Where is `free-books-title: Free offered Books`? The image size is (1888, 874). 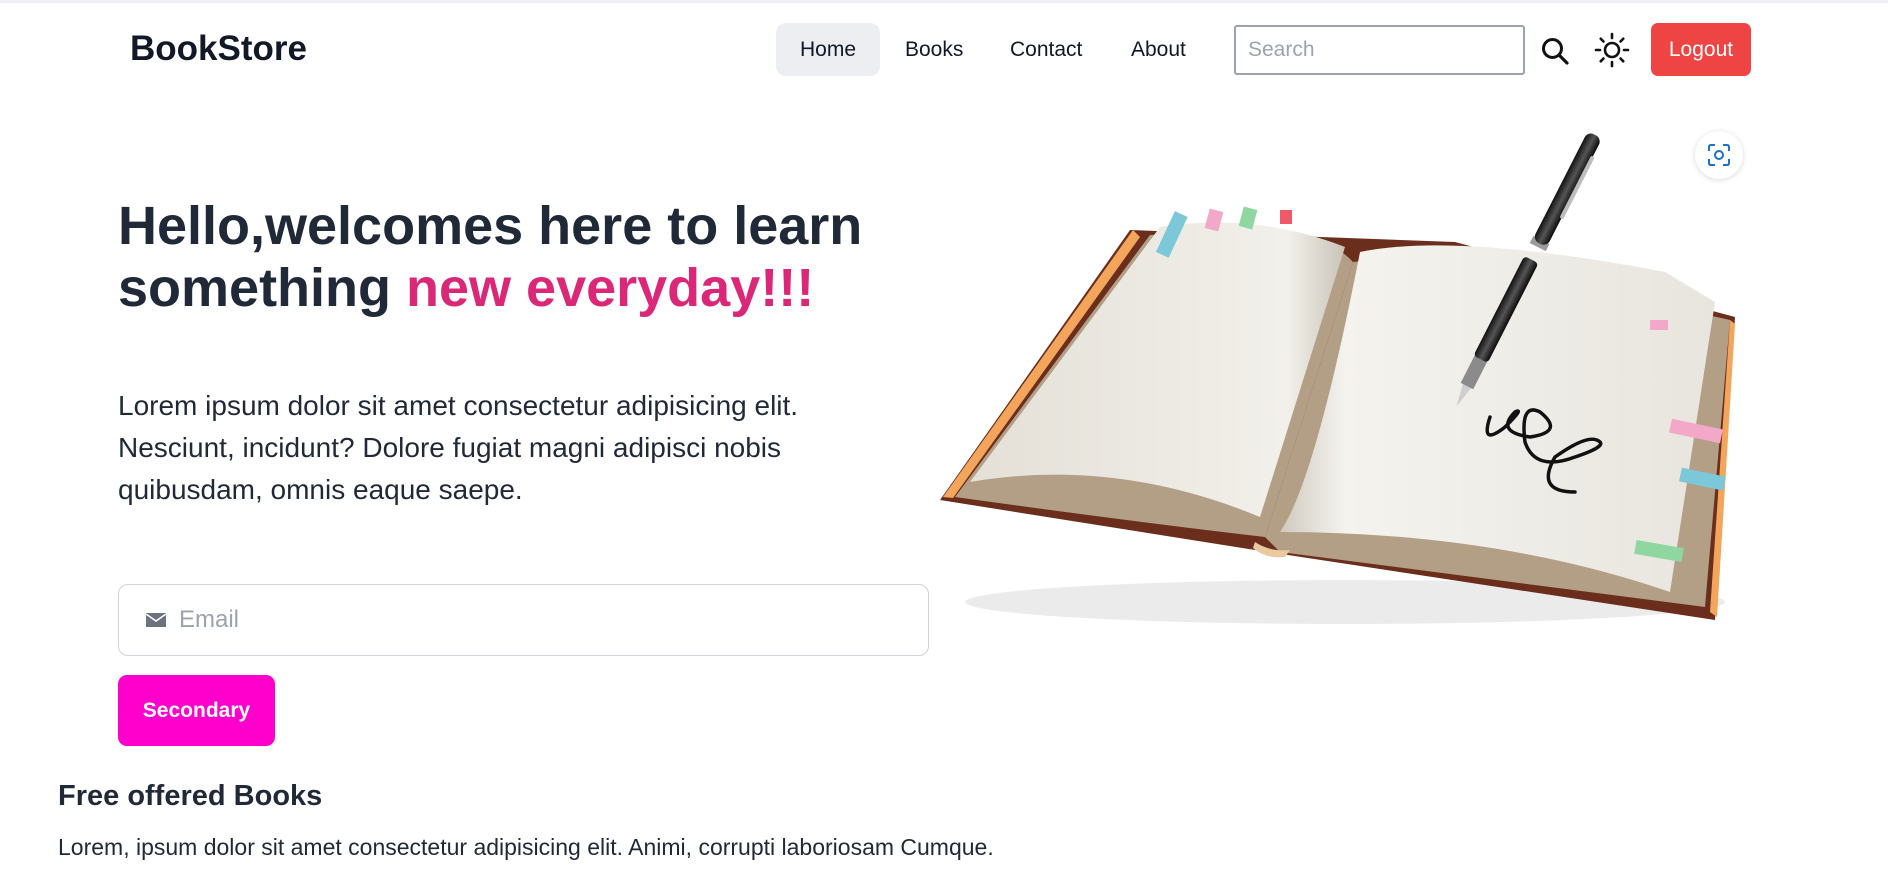
free-books-title: Free offered Books is located at coordinates (190, 796).